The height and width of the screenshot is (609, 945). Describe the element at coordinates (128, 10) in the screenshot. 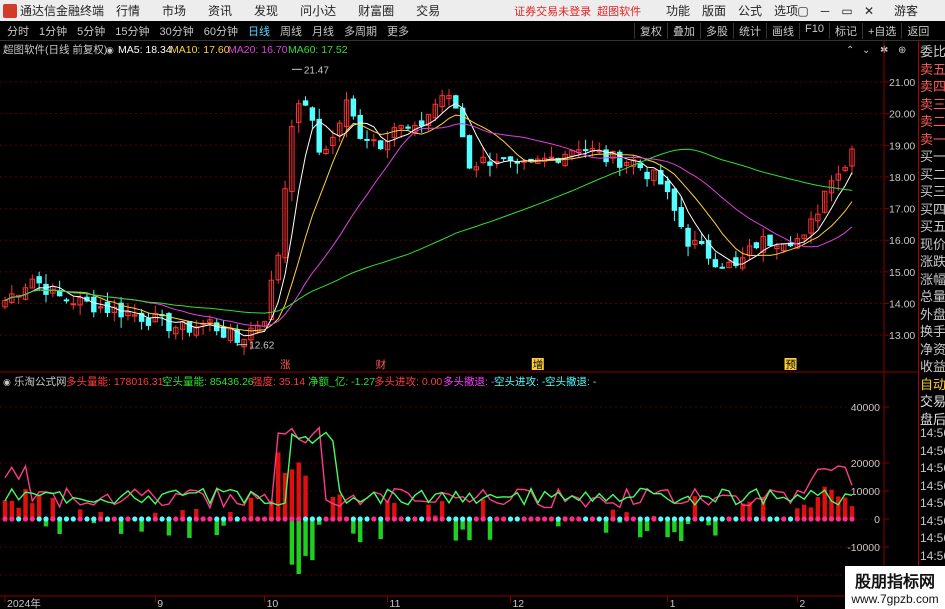

I see `menu-quotes: 行情` at that location.